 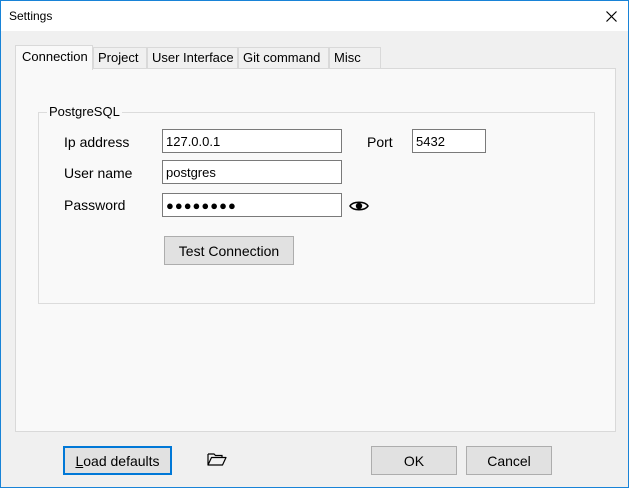 I want to click on close-icon, so click(x=611, y=16).